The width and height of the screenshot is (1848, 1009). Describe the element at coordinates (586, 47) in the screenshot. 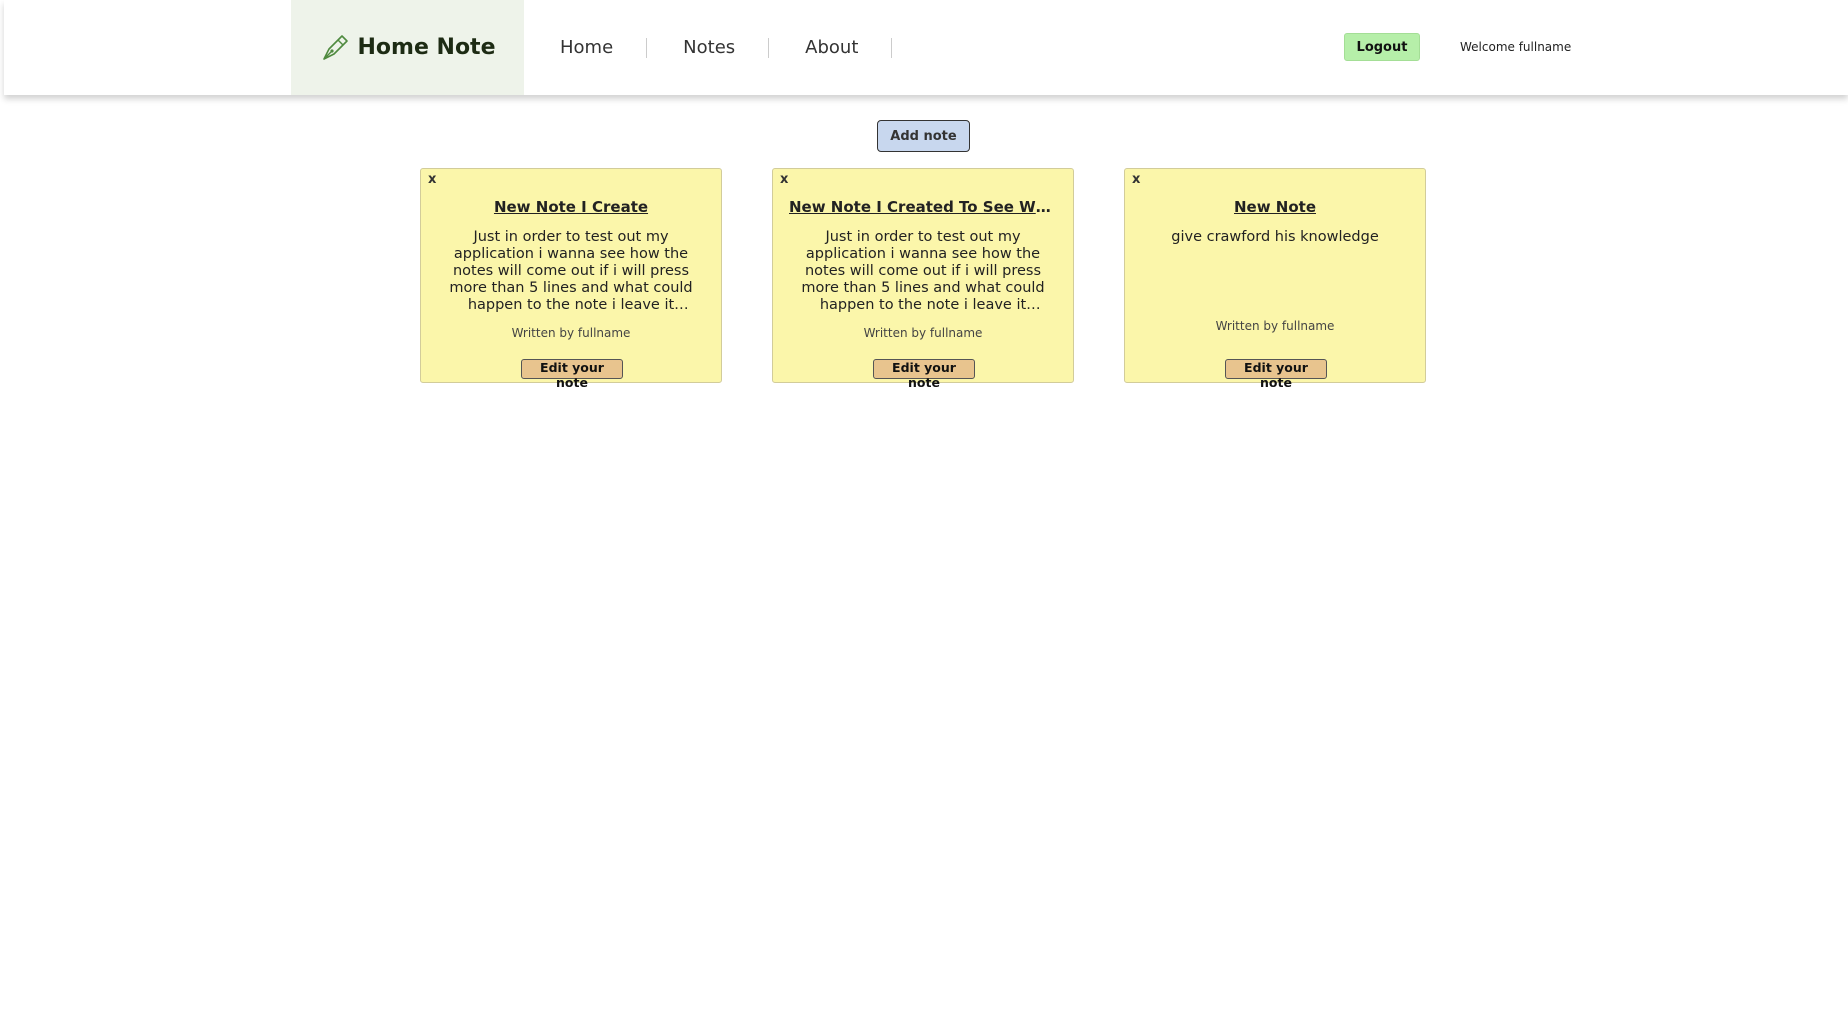

I see `nav-home: Home` at that location.